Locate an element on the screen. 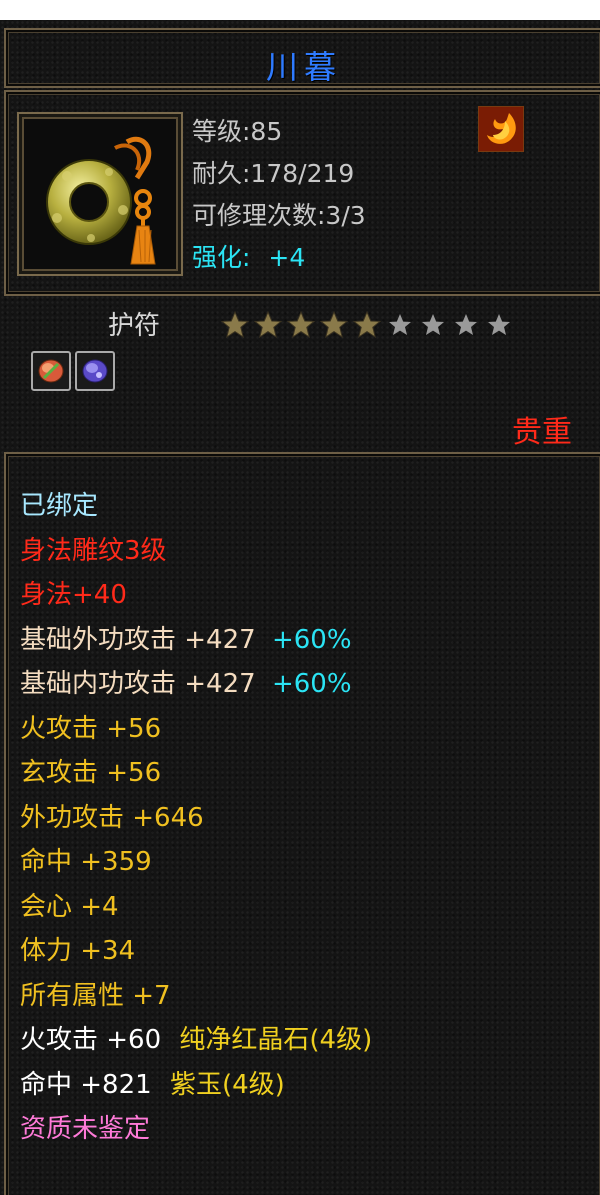 This screenshot has height=1195, width=600. red-gem-icon is located at coordinates (51, 371).